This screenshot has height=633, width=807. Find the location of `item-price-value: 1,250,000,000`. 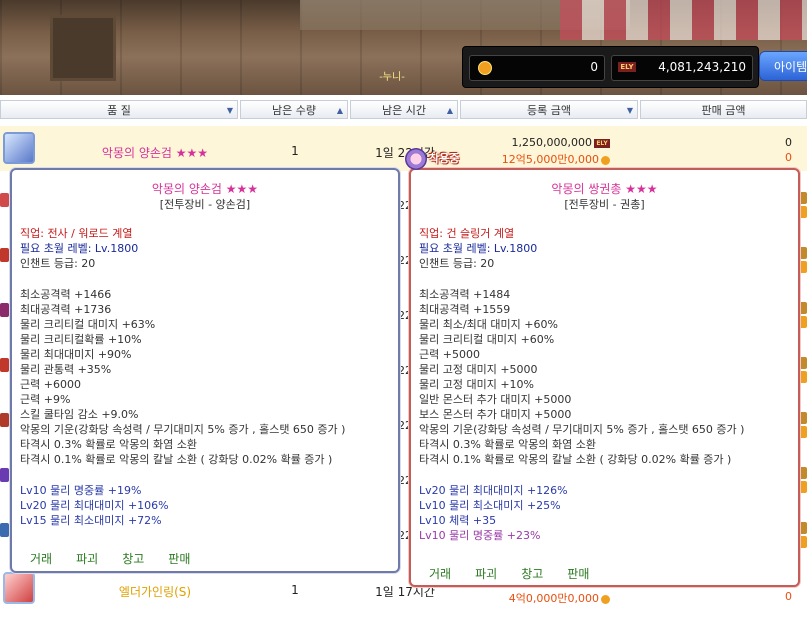

item-price-value: 1,250,000,000 is located at coordinates (551, 142).